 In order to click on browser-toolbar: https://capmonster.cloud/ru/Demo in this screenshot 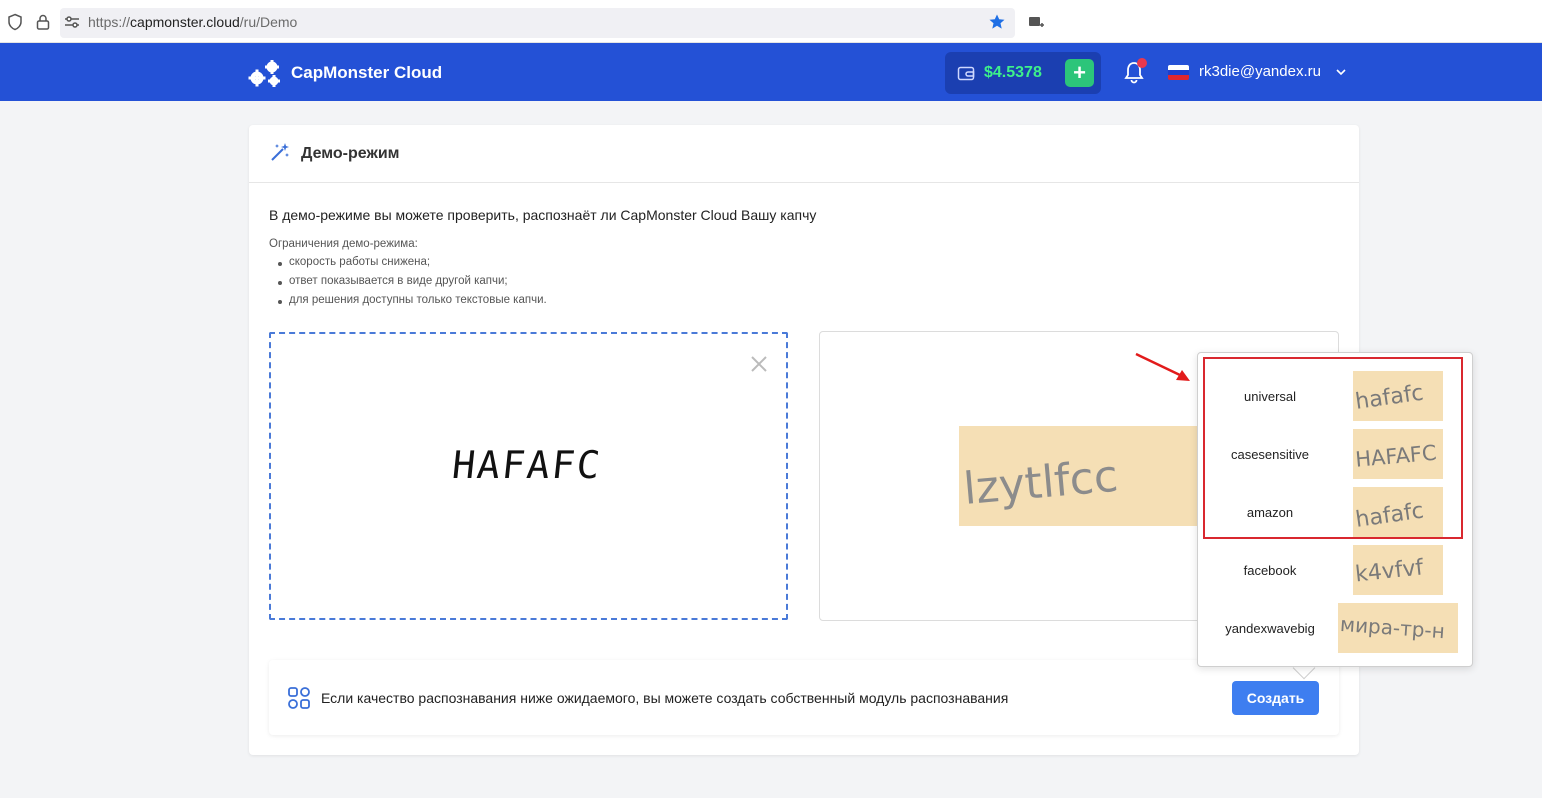, I will do `click(771, 21)`.